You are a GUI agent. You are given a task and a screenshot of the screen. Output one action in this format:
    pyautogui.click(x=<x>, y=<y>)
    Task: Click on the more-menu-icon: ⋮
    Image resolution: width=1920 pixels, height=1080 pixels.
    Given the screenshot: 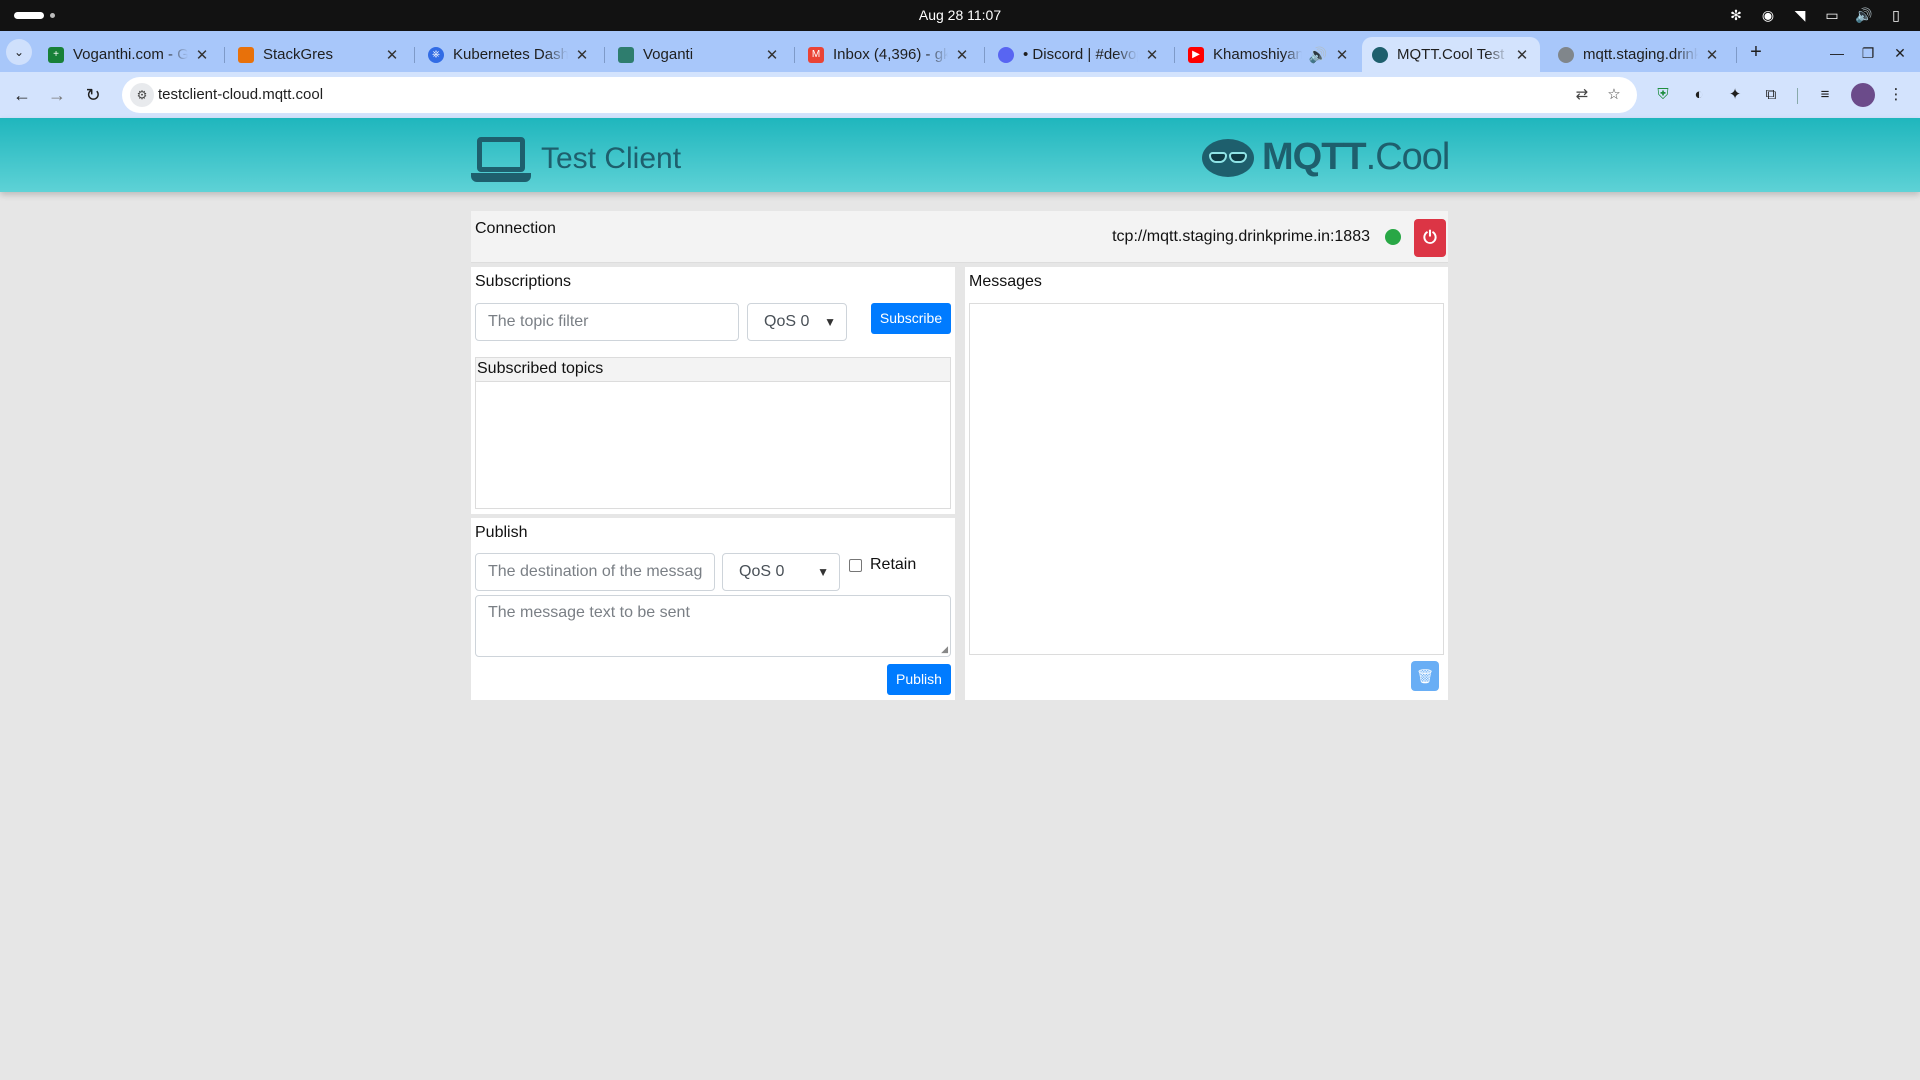 What is the action you would take?
    pyautogui.click(x=1896, y=95)
    